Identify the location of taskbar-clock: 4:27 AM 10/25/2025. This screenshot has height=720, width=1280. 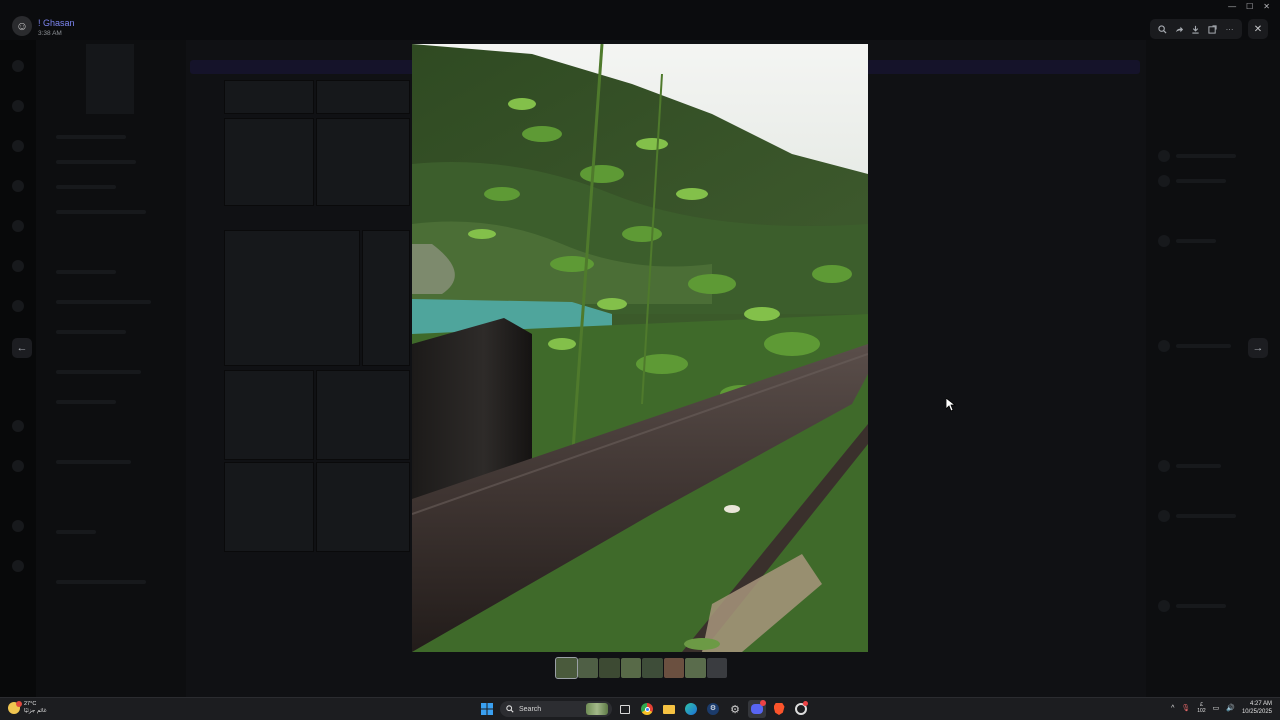
(1257, 708).